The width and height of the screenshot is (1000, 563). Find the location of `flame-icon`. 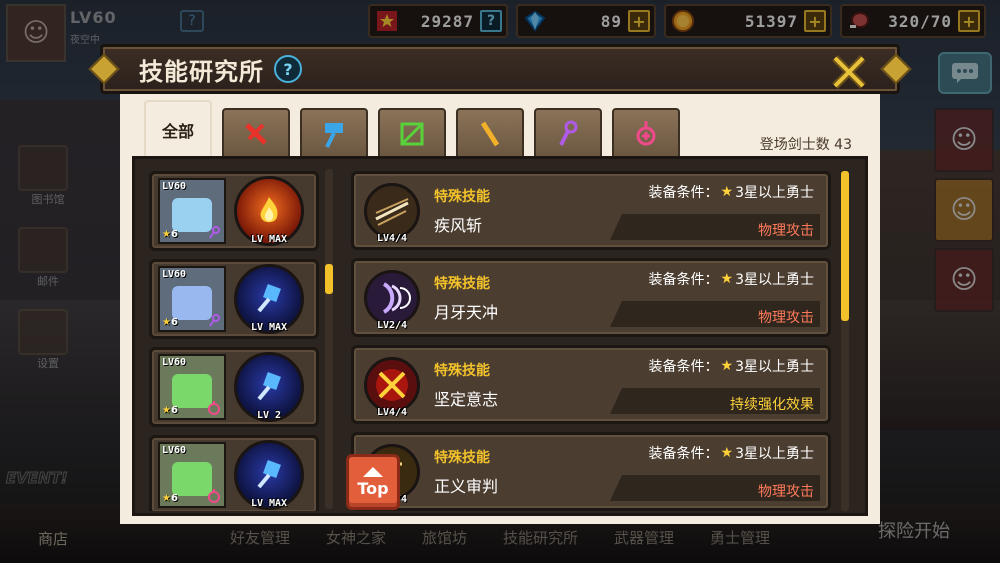

flame-icon is located at coordinates (269, 210).